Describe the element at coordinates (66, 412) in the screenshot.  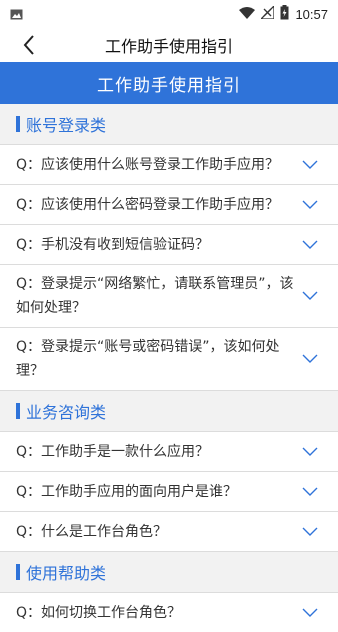
I see `section-title: 业务咨询类` at that location.